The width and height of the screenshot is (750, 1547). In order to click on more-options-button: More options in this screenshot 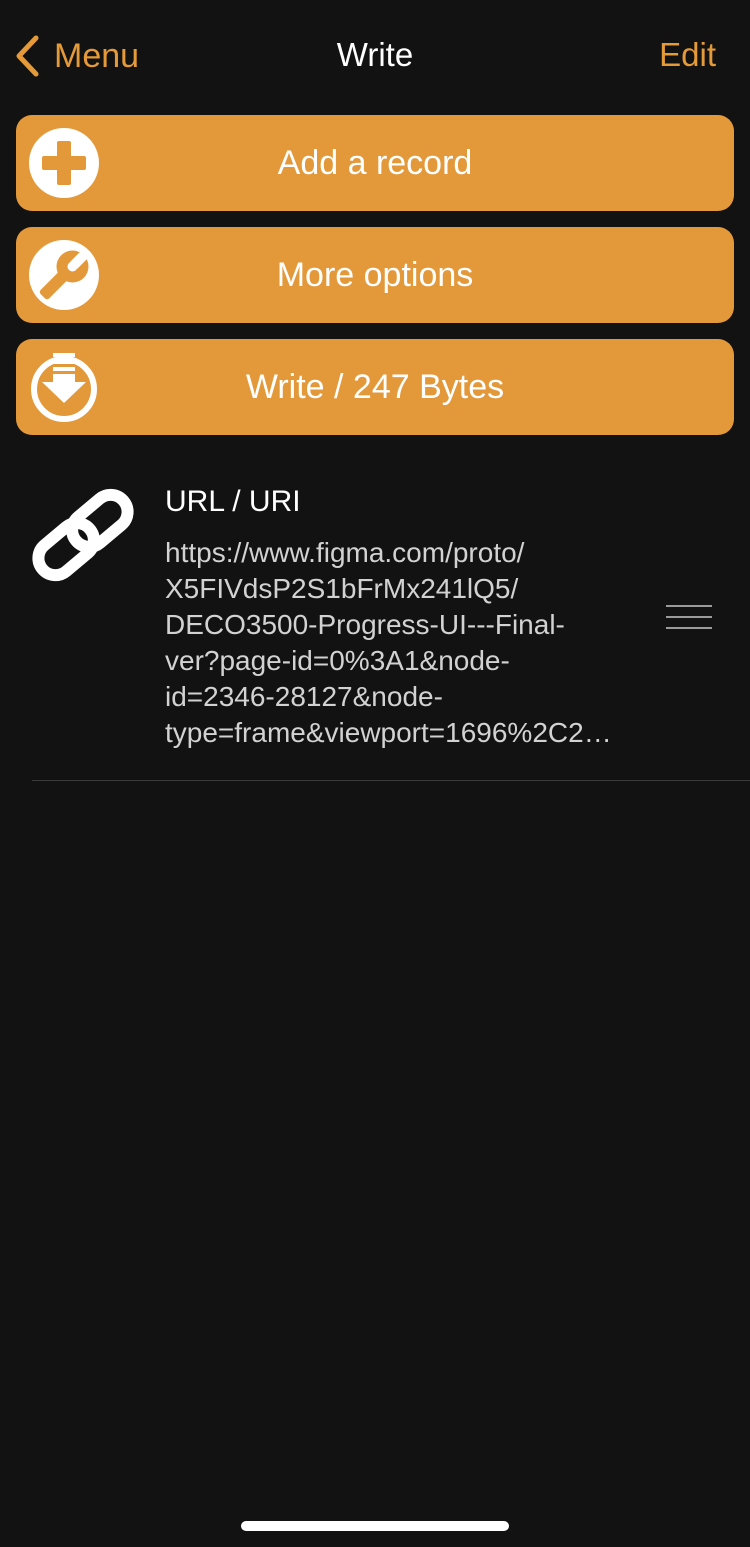, I will do `click(375, 275)`.